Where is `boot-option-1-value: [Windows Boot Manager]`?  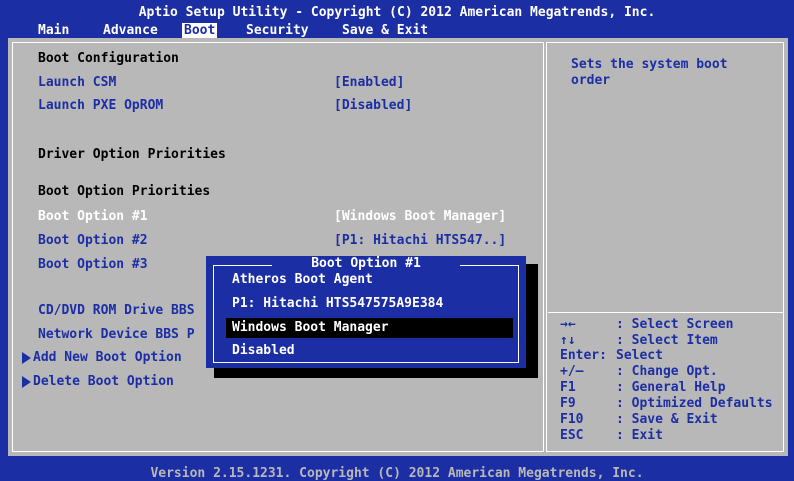
boot-option-1-value: [Windows Boot Manager] is located at coordinates (420, 216).